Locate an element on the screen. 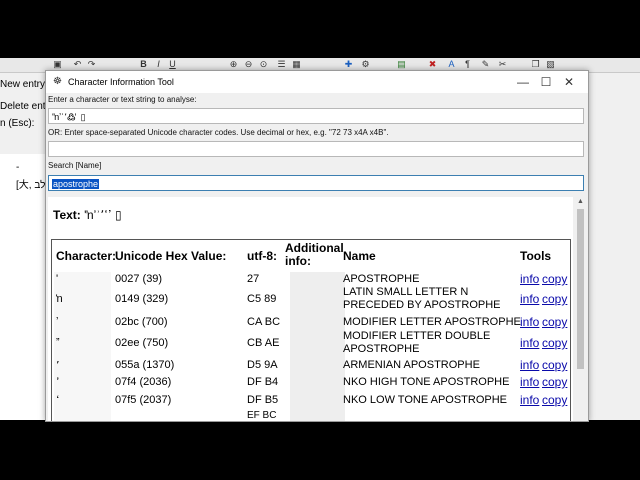  header-character: Character: is located at coordinates (86, 256).